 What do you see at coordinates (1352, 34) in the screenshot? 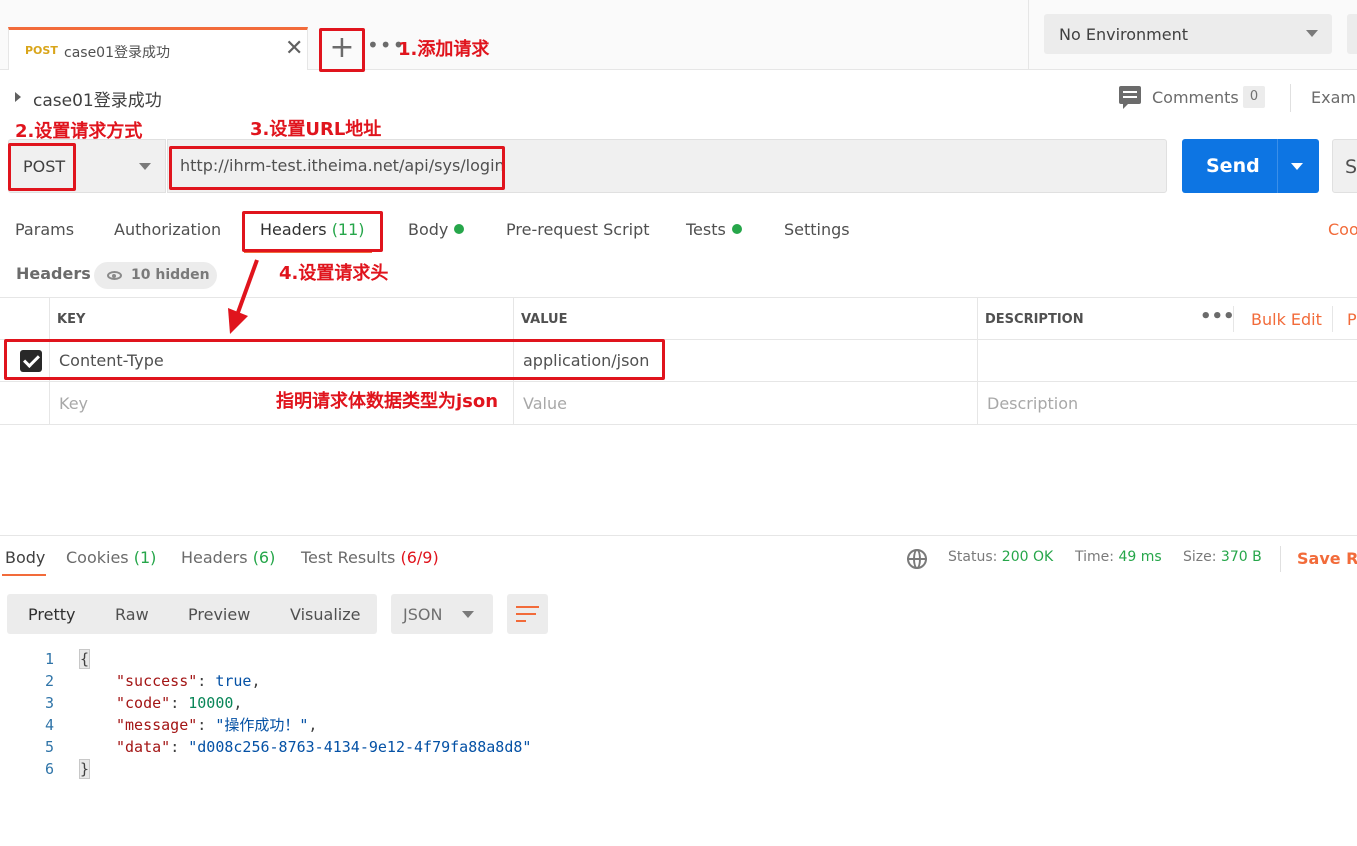
I see `environment-quick-look-button` at bounding box center [1352, 34].